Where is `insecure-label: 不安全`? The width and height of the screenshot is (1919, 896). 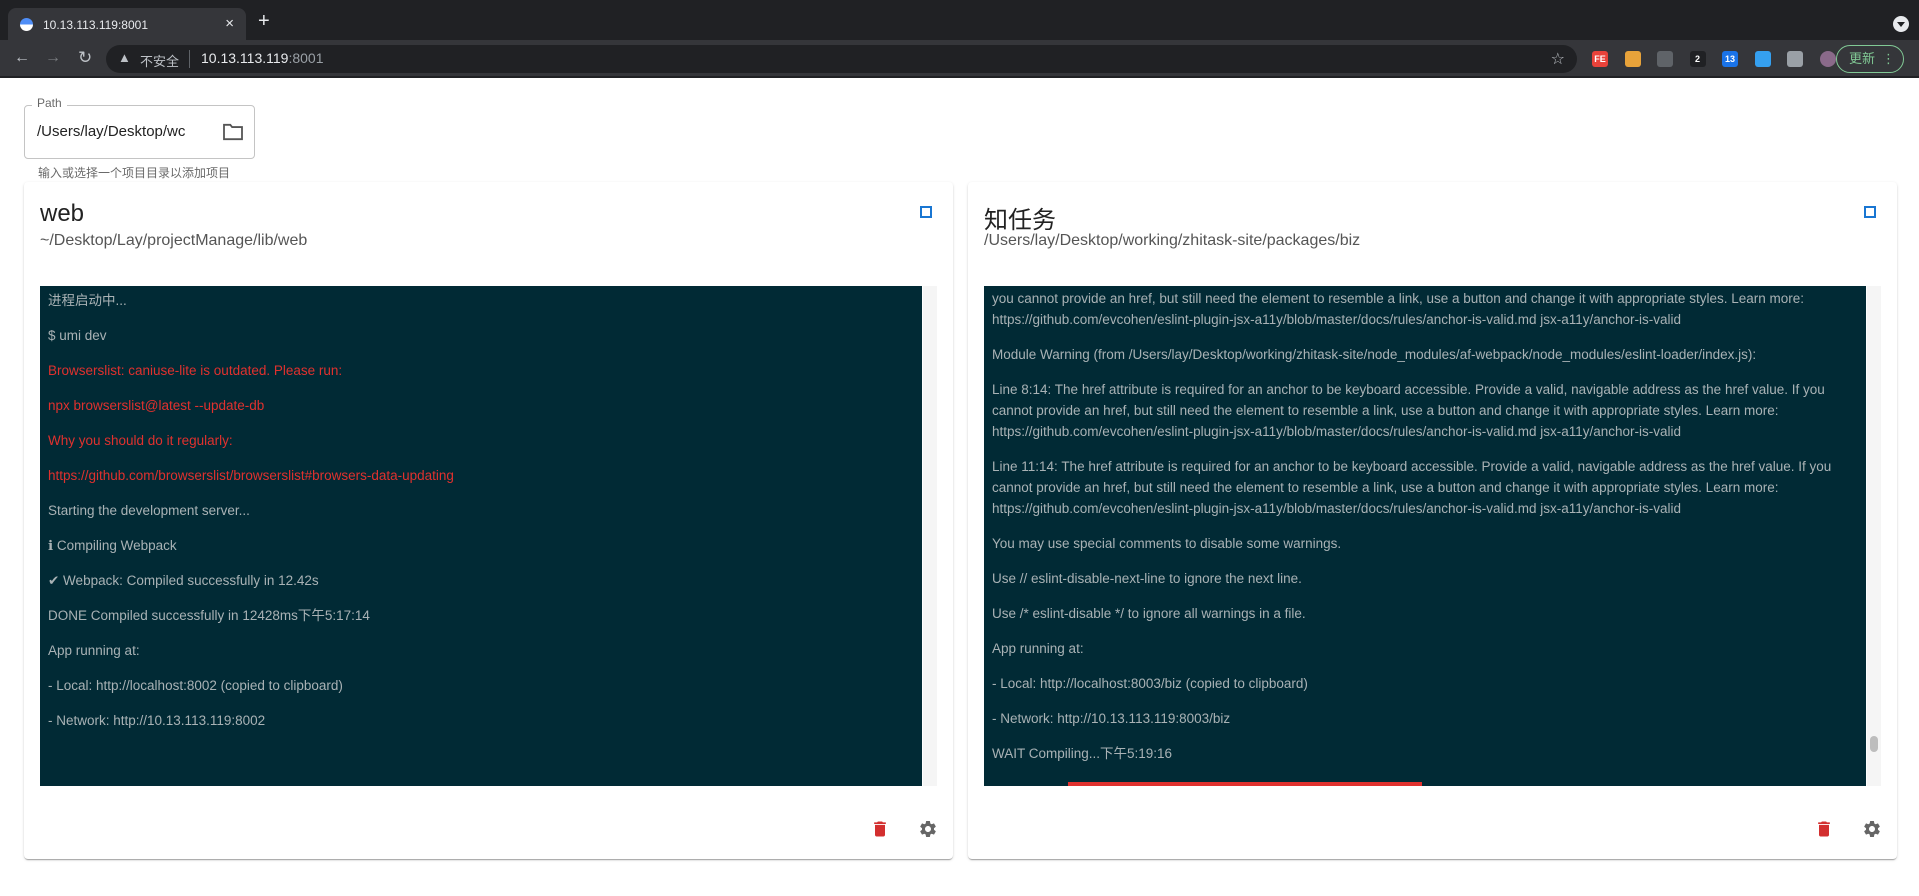
insecure-label: 不安全 is located at coordinates (159, 60).